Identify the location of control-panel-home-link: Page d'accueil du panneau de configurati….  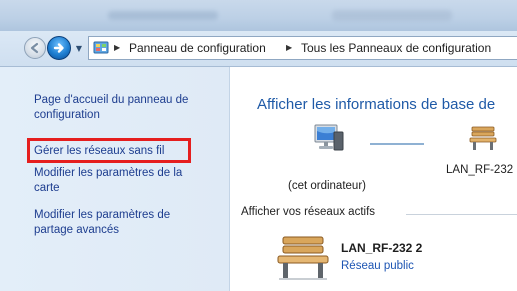
(129, 108).